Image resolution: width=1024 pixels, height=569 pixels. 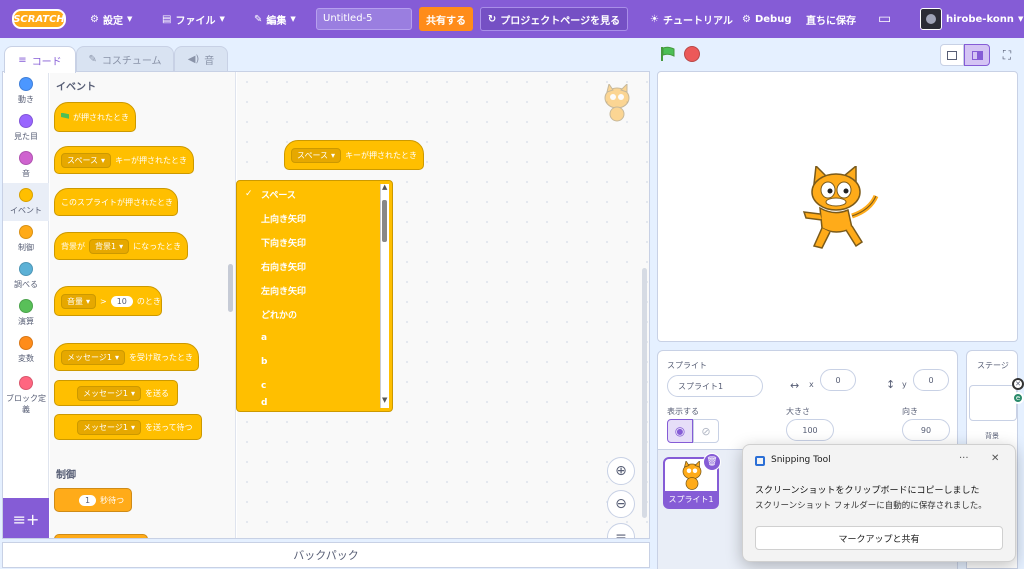 What do you see at coordinates (40, 59) in the screenshot?
I see `tab-code: ≡ コード` at bounding box center [40, 59].